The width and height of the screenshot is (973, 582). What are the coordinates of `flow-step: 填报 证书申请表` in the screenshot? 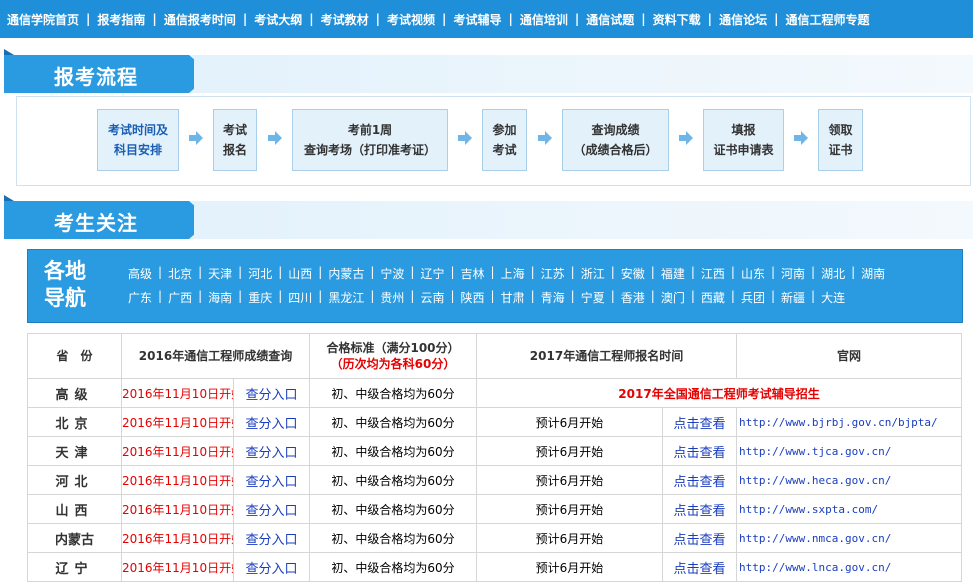 It's located at (743, 140).